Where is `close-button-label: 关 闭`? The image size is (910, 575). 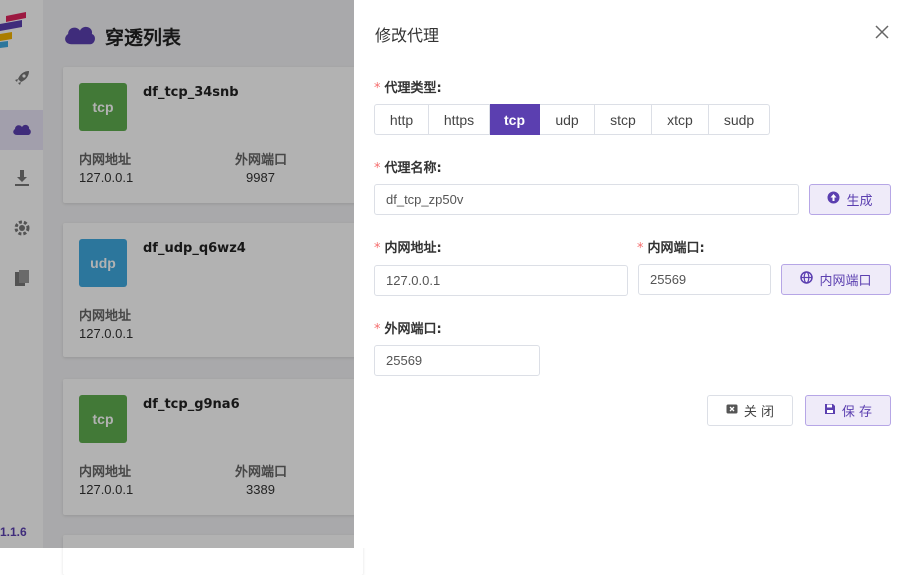
close-button-label: 关 闭 is located at coordinates (759, 412).